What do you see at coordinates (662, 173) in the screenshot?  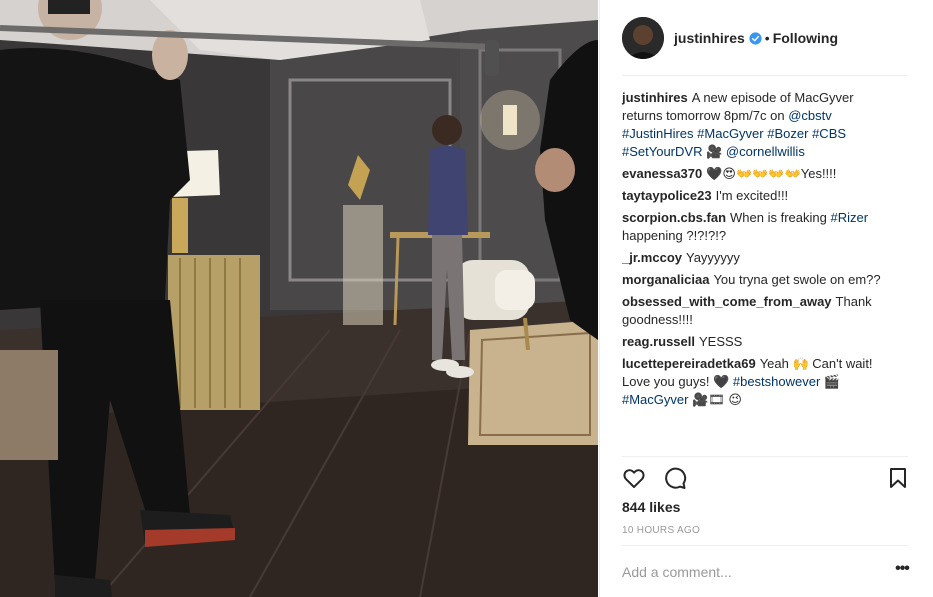 I see `comment-username: evanessa370` at bounding box center [662, 173].